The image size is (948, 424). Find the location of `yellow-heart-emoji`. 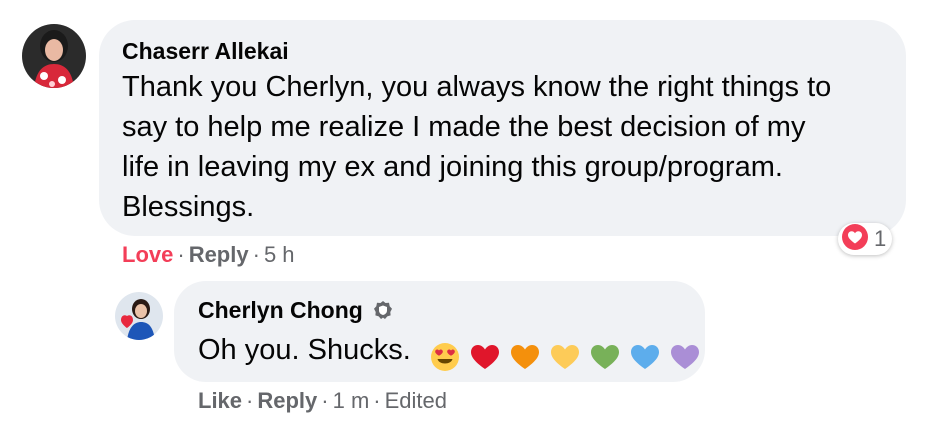

yellow-heart-emoji is located at coordinates (565, 357).